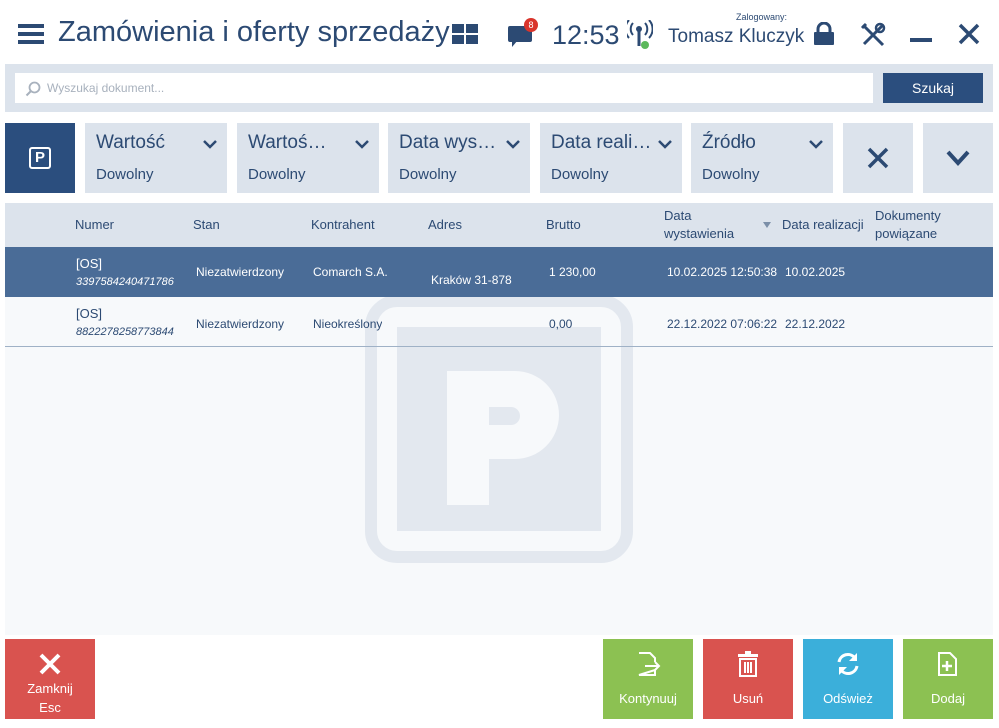 The width and height of the screenshot is (999, 728). I want to click on tools-icon, so click(873, 35).